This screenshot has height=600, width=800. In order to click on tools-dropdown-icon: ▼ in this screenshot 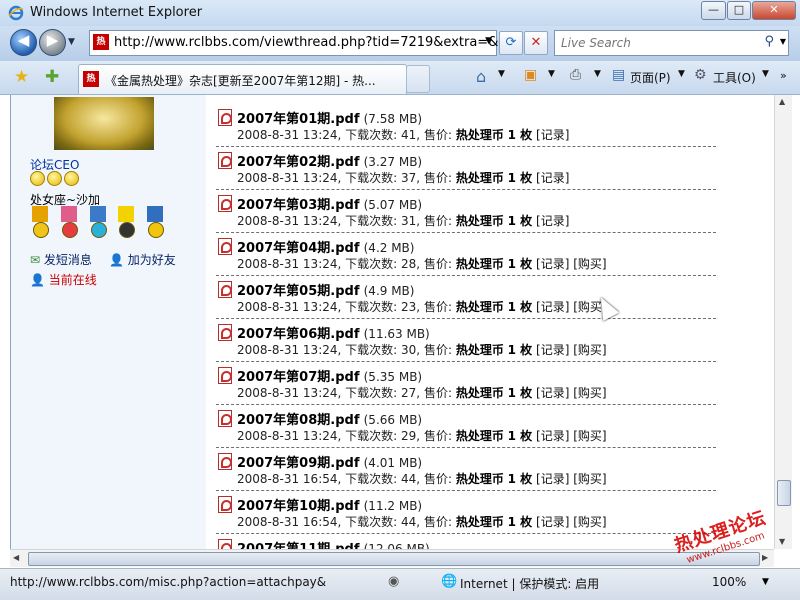, I will do `click(765, 74)`.